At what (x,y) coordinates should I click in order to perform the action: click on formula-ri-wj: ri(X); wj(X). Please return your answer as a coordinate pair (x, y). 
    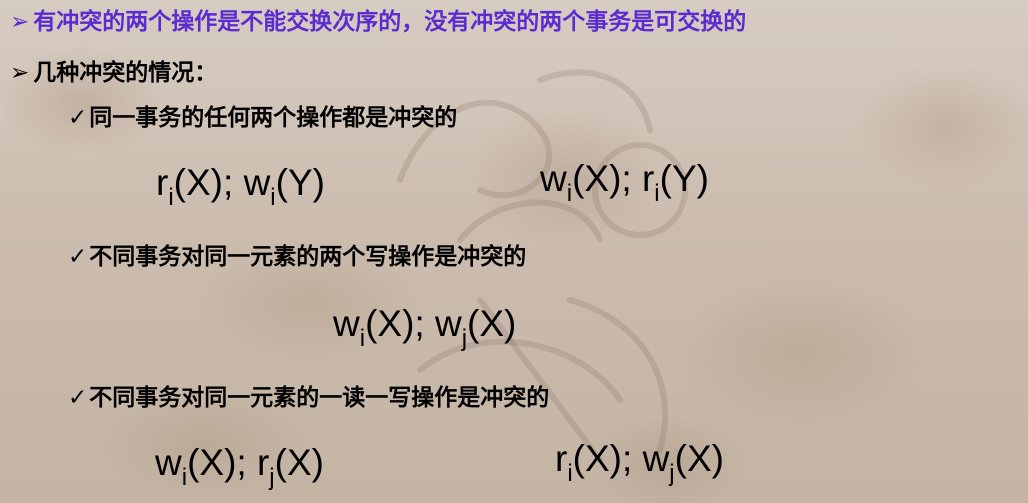
    Looking at the image, I should click on (639, 462).